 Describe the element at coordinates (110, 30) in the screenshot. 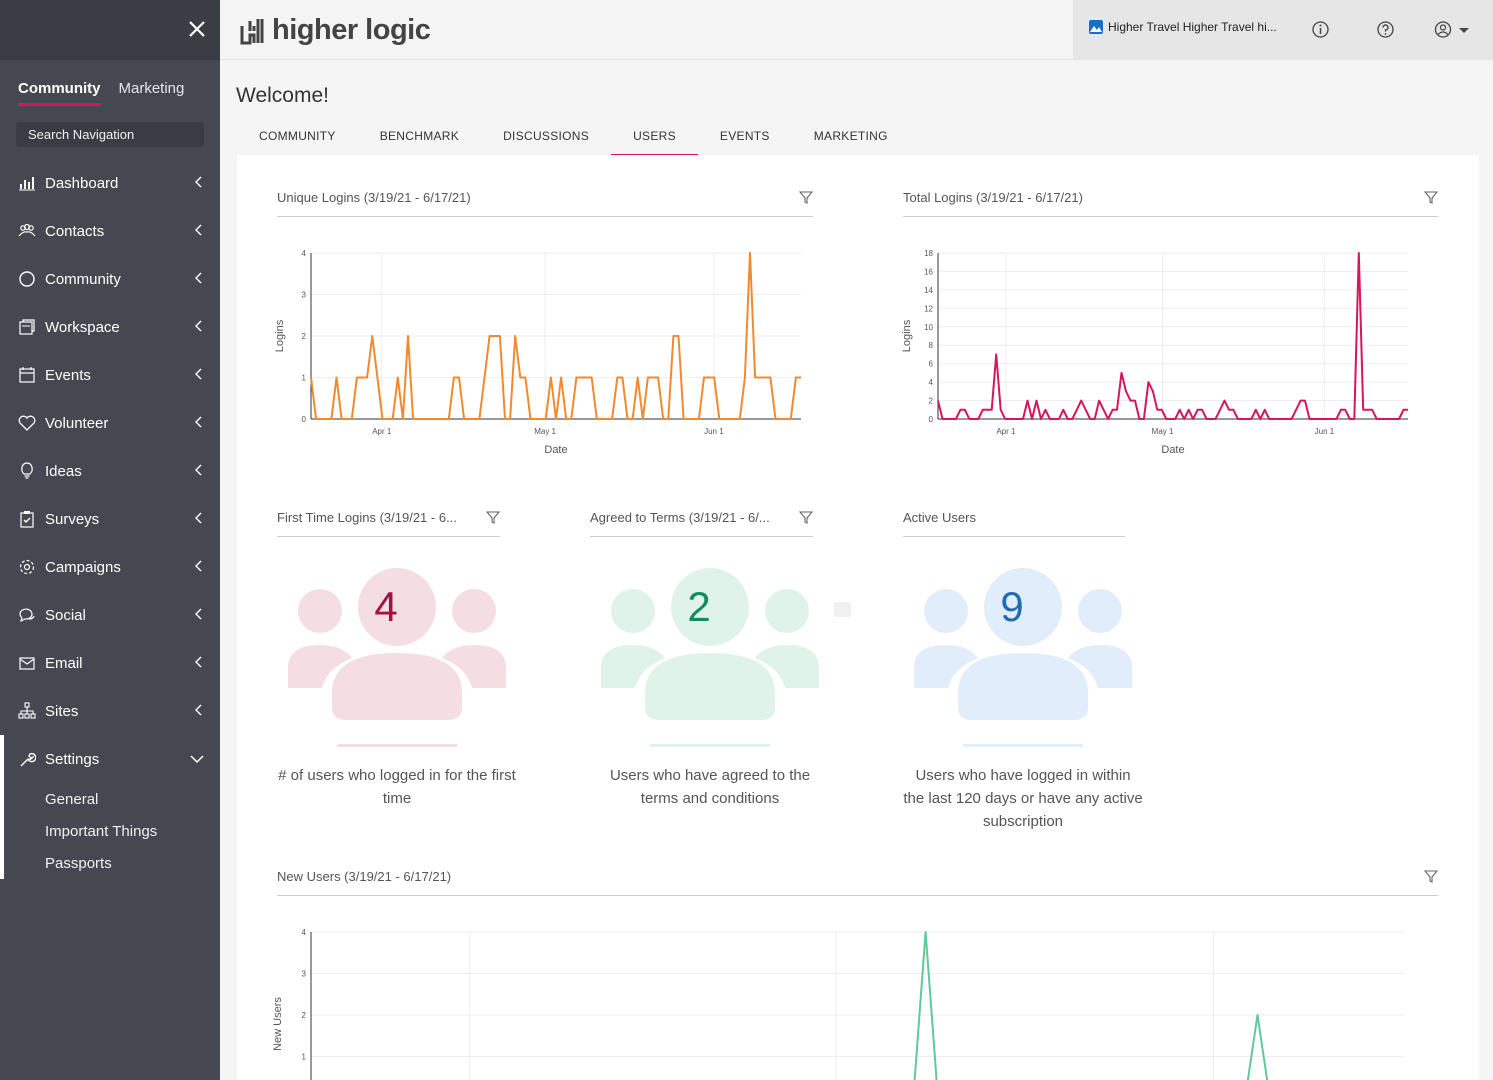

I see `sidebar-header` at that location.